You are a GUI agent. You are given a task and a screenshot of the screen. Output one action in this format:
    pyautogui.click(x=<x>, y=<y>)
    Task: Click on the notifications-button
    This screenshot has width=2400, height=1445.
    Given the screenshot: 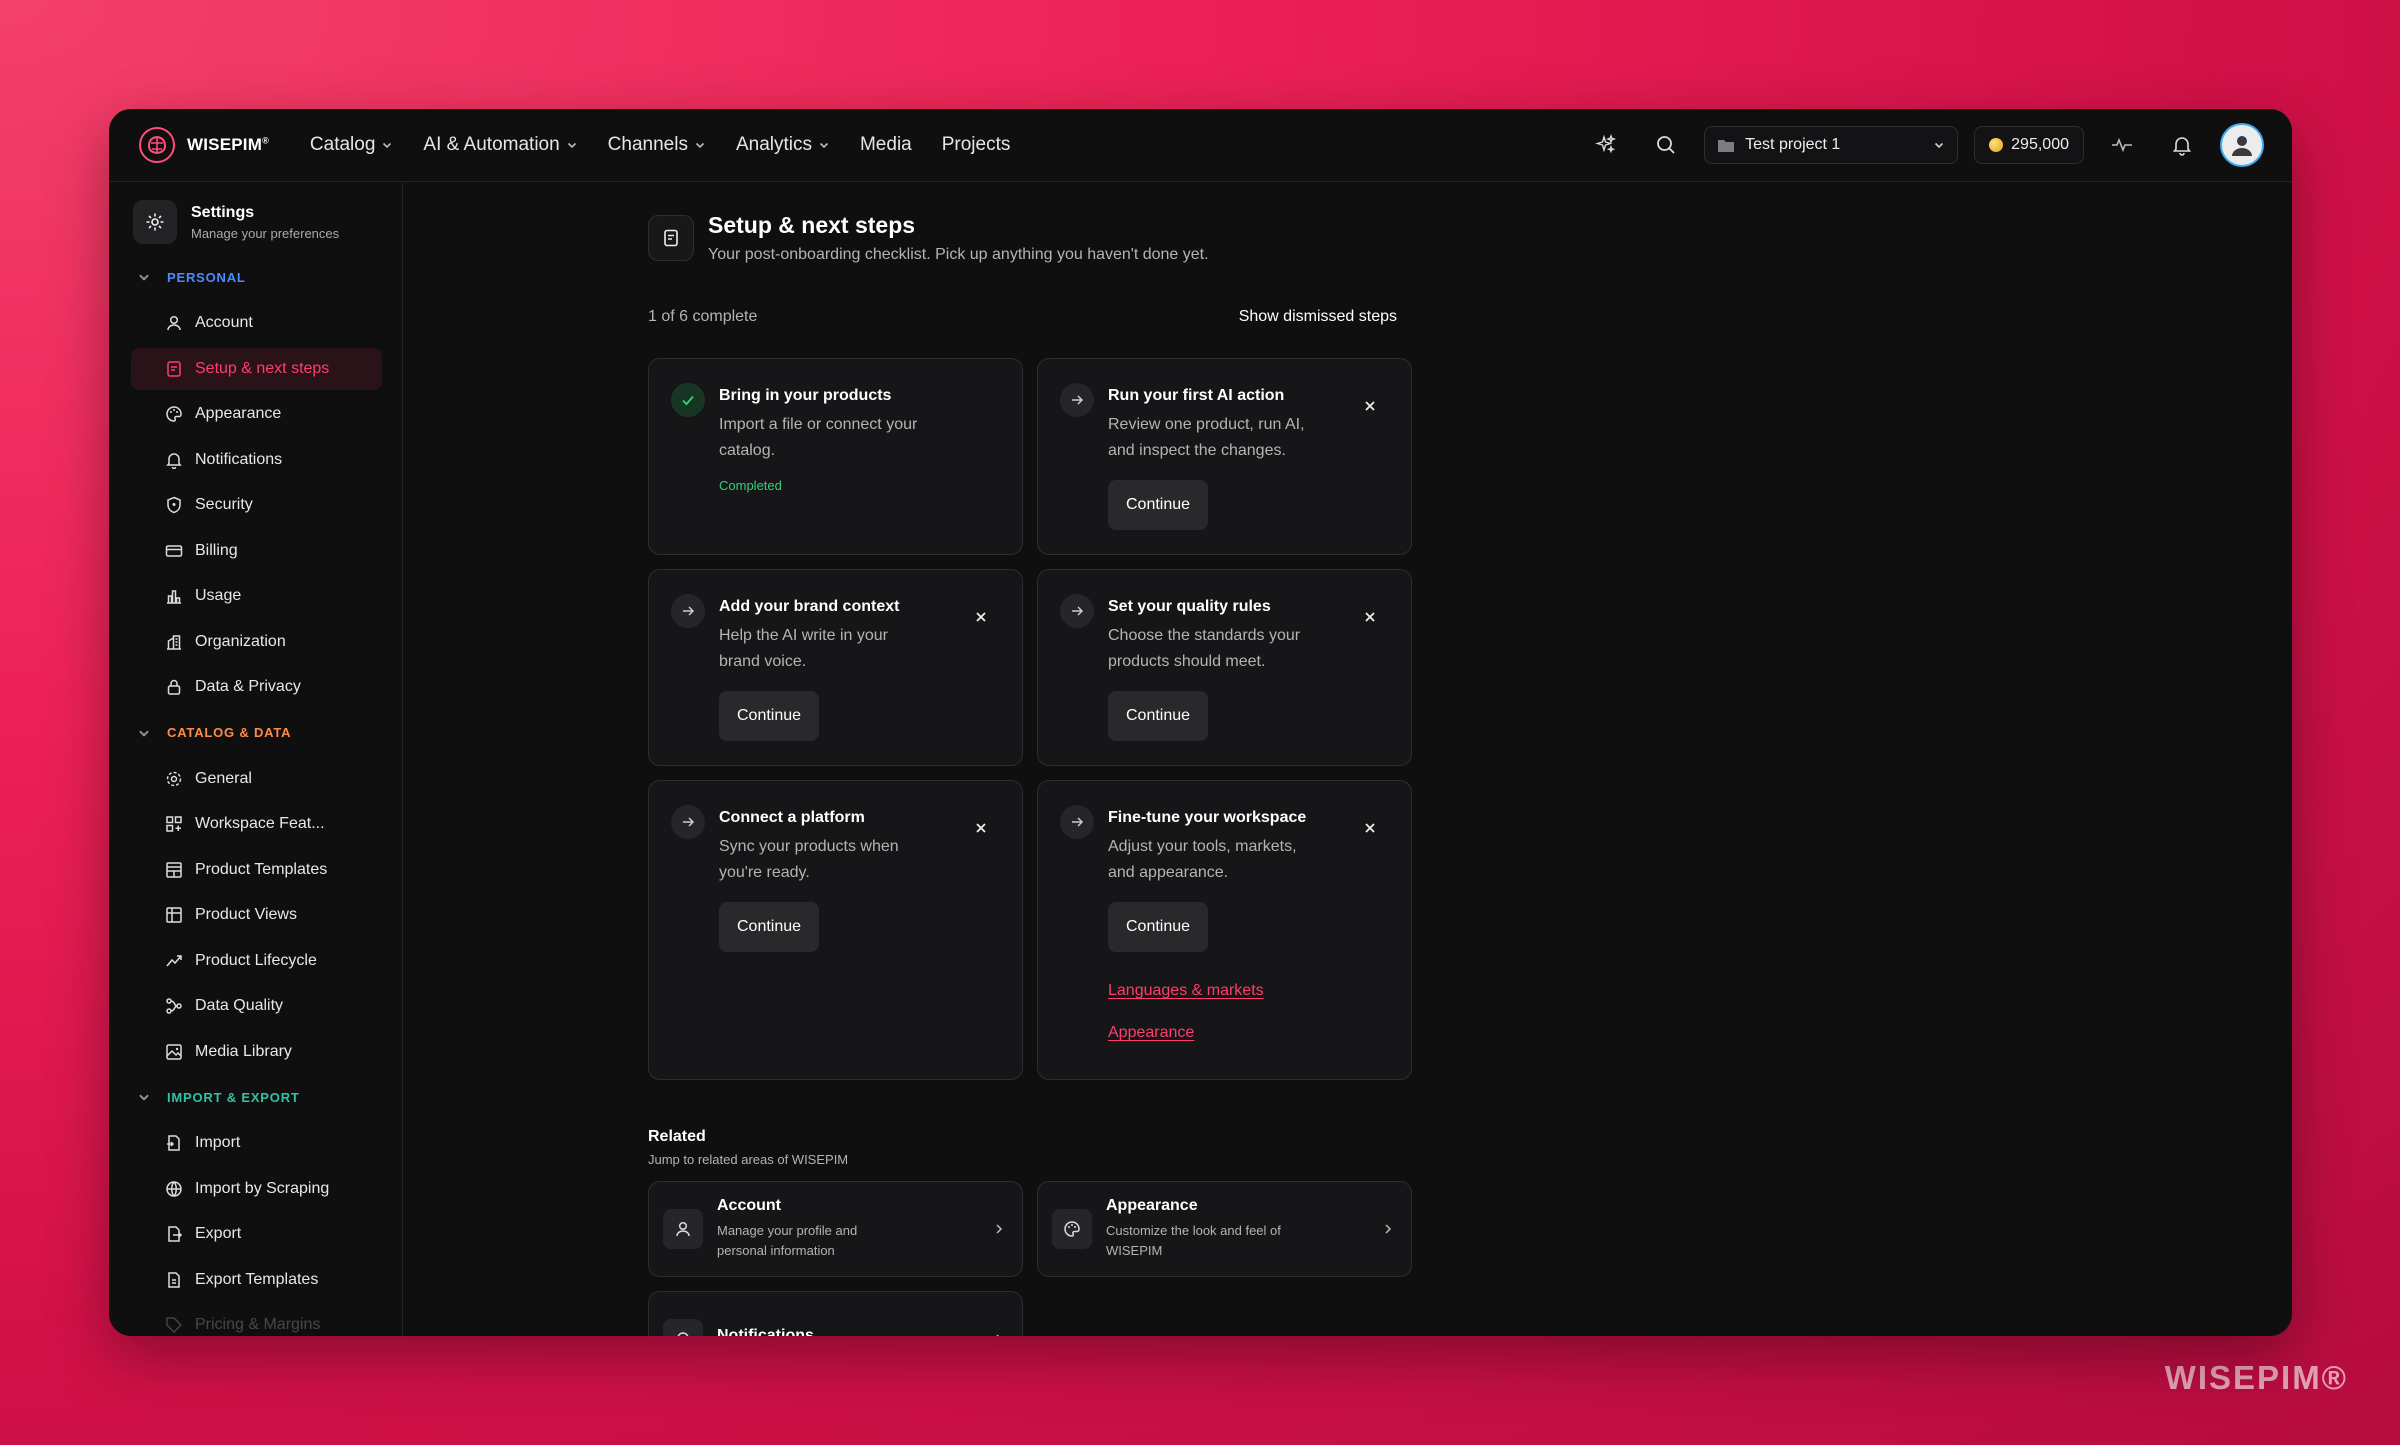 What is the action you would take?
    pyautogui.click(x=2182, y=145)
    